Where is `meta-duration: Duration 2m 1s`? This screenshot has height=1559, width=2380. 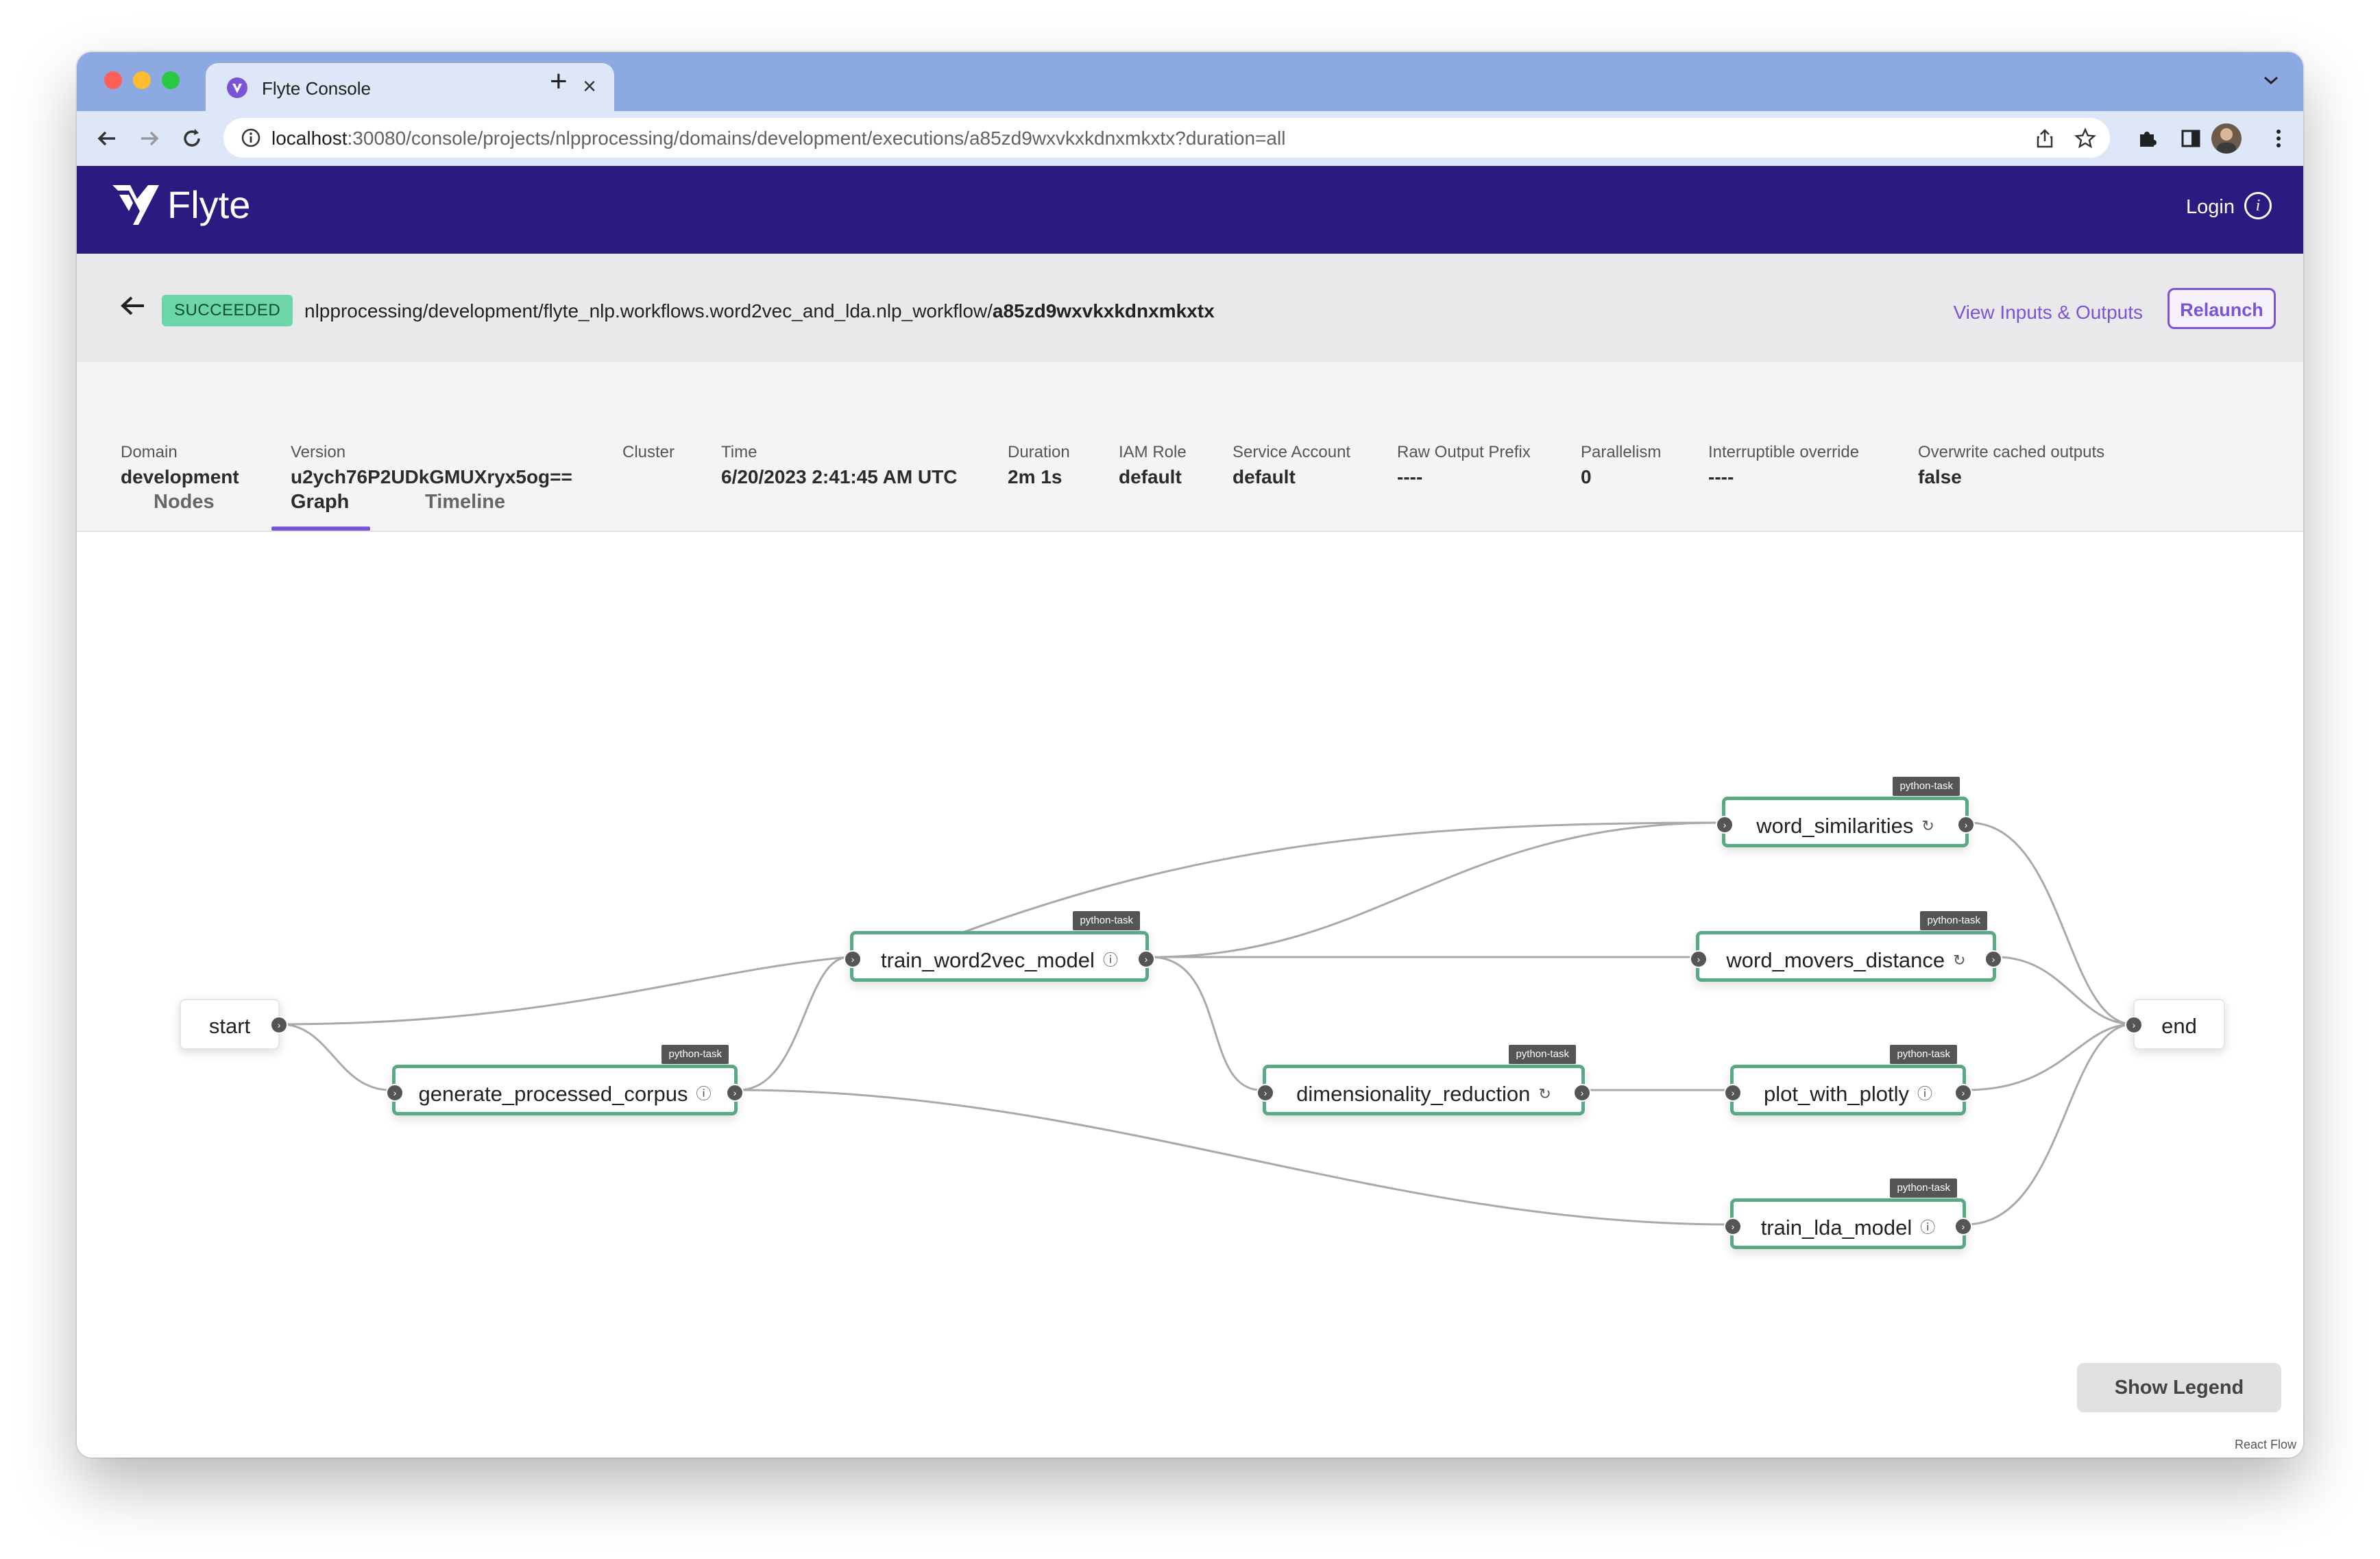 meta-duration: Duration 2m 1s is located at coordinates (1039, 465).